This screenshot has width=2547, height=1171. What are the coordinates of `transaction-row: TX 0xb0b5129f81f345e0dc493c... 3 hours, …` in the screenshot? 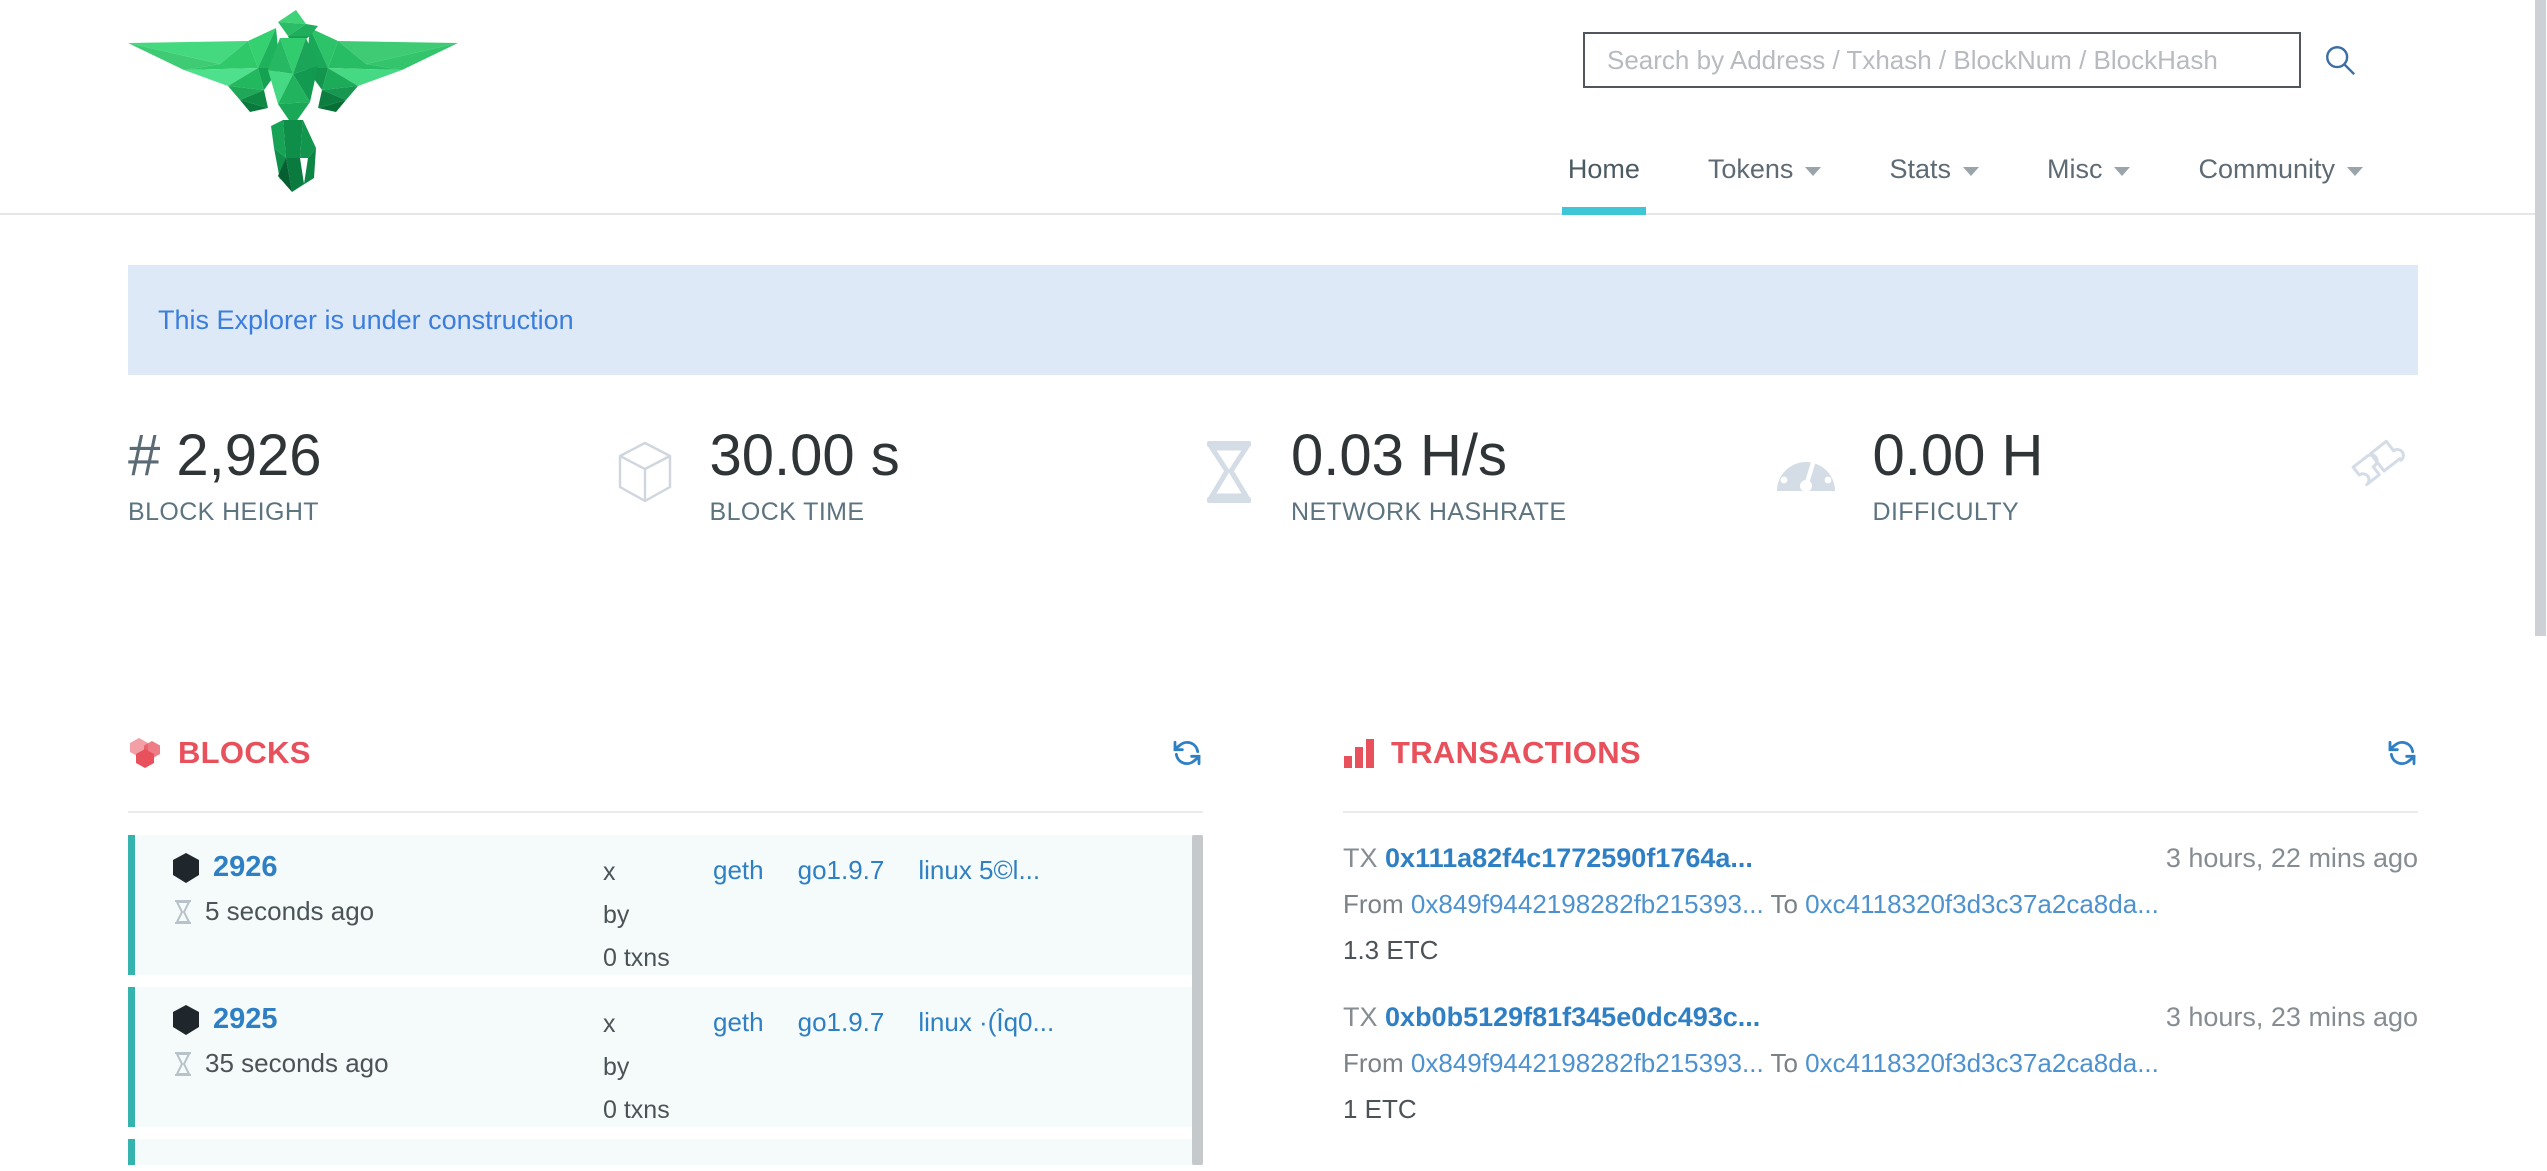 It's located at (1880, 1063).